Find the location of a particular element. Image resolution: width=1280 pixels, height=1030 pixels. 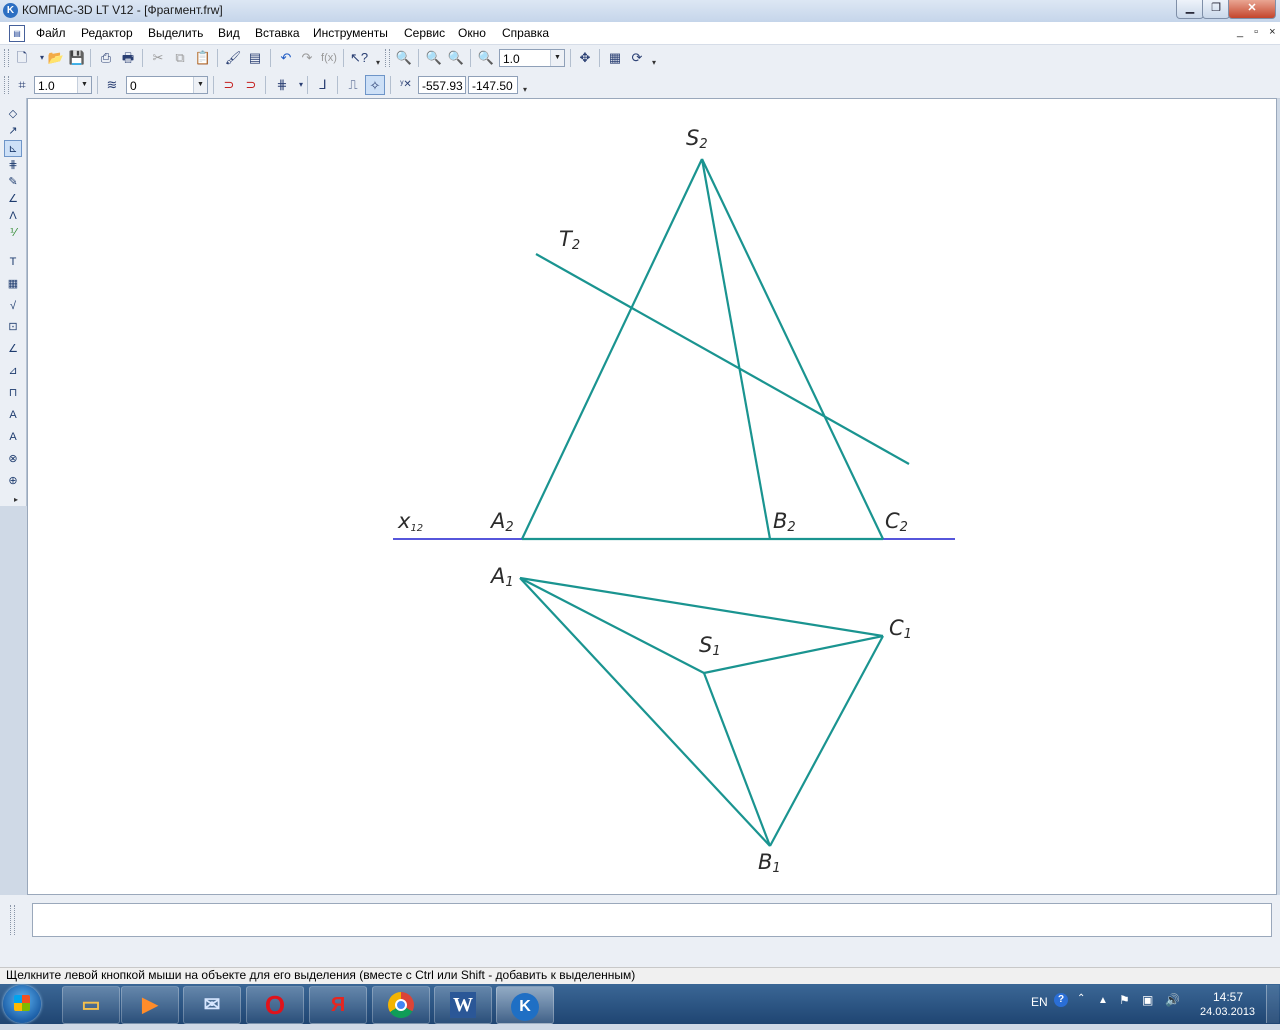

ortho-mode-icon: ⎍ is located at coordinates (353, 85).